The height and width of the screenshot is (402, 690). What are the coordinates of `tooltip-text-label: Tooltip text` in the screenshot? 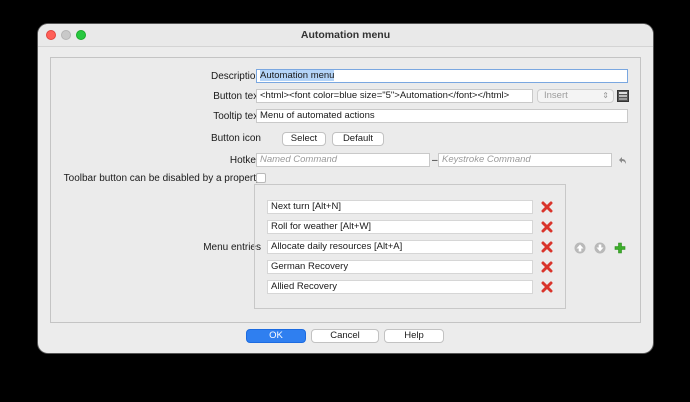 It's located at (237, 116).